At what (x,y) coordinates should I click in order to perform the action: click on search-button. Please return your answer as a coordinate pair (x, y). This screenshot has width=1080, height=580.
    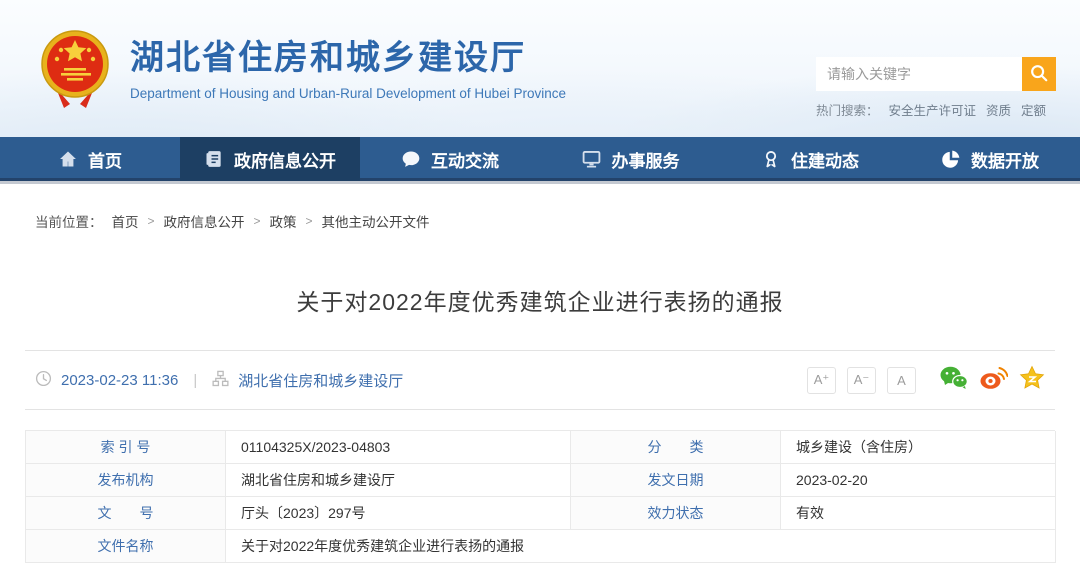
    Looking at the image, I should click on (1039, 74).